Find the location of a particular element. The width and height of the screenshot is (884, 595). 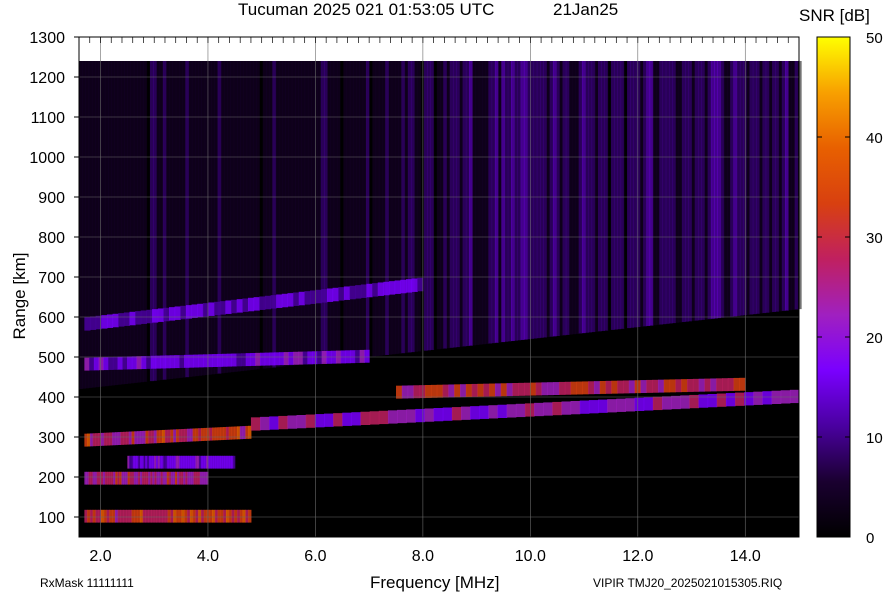

y-tick-label: 600 is located at coordinates (51, 318).